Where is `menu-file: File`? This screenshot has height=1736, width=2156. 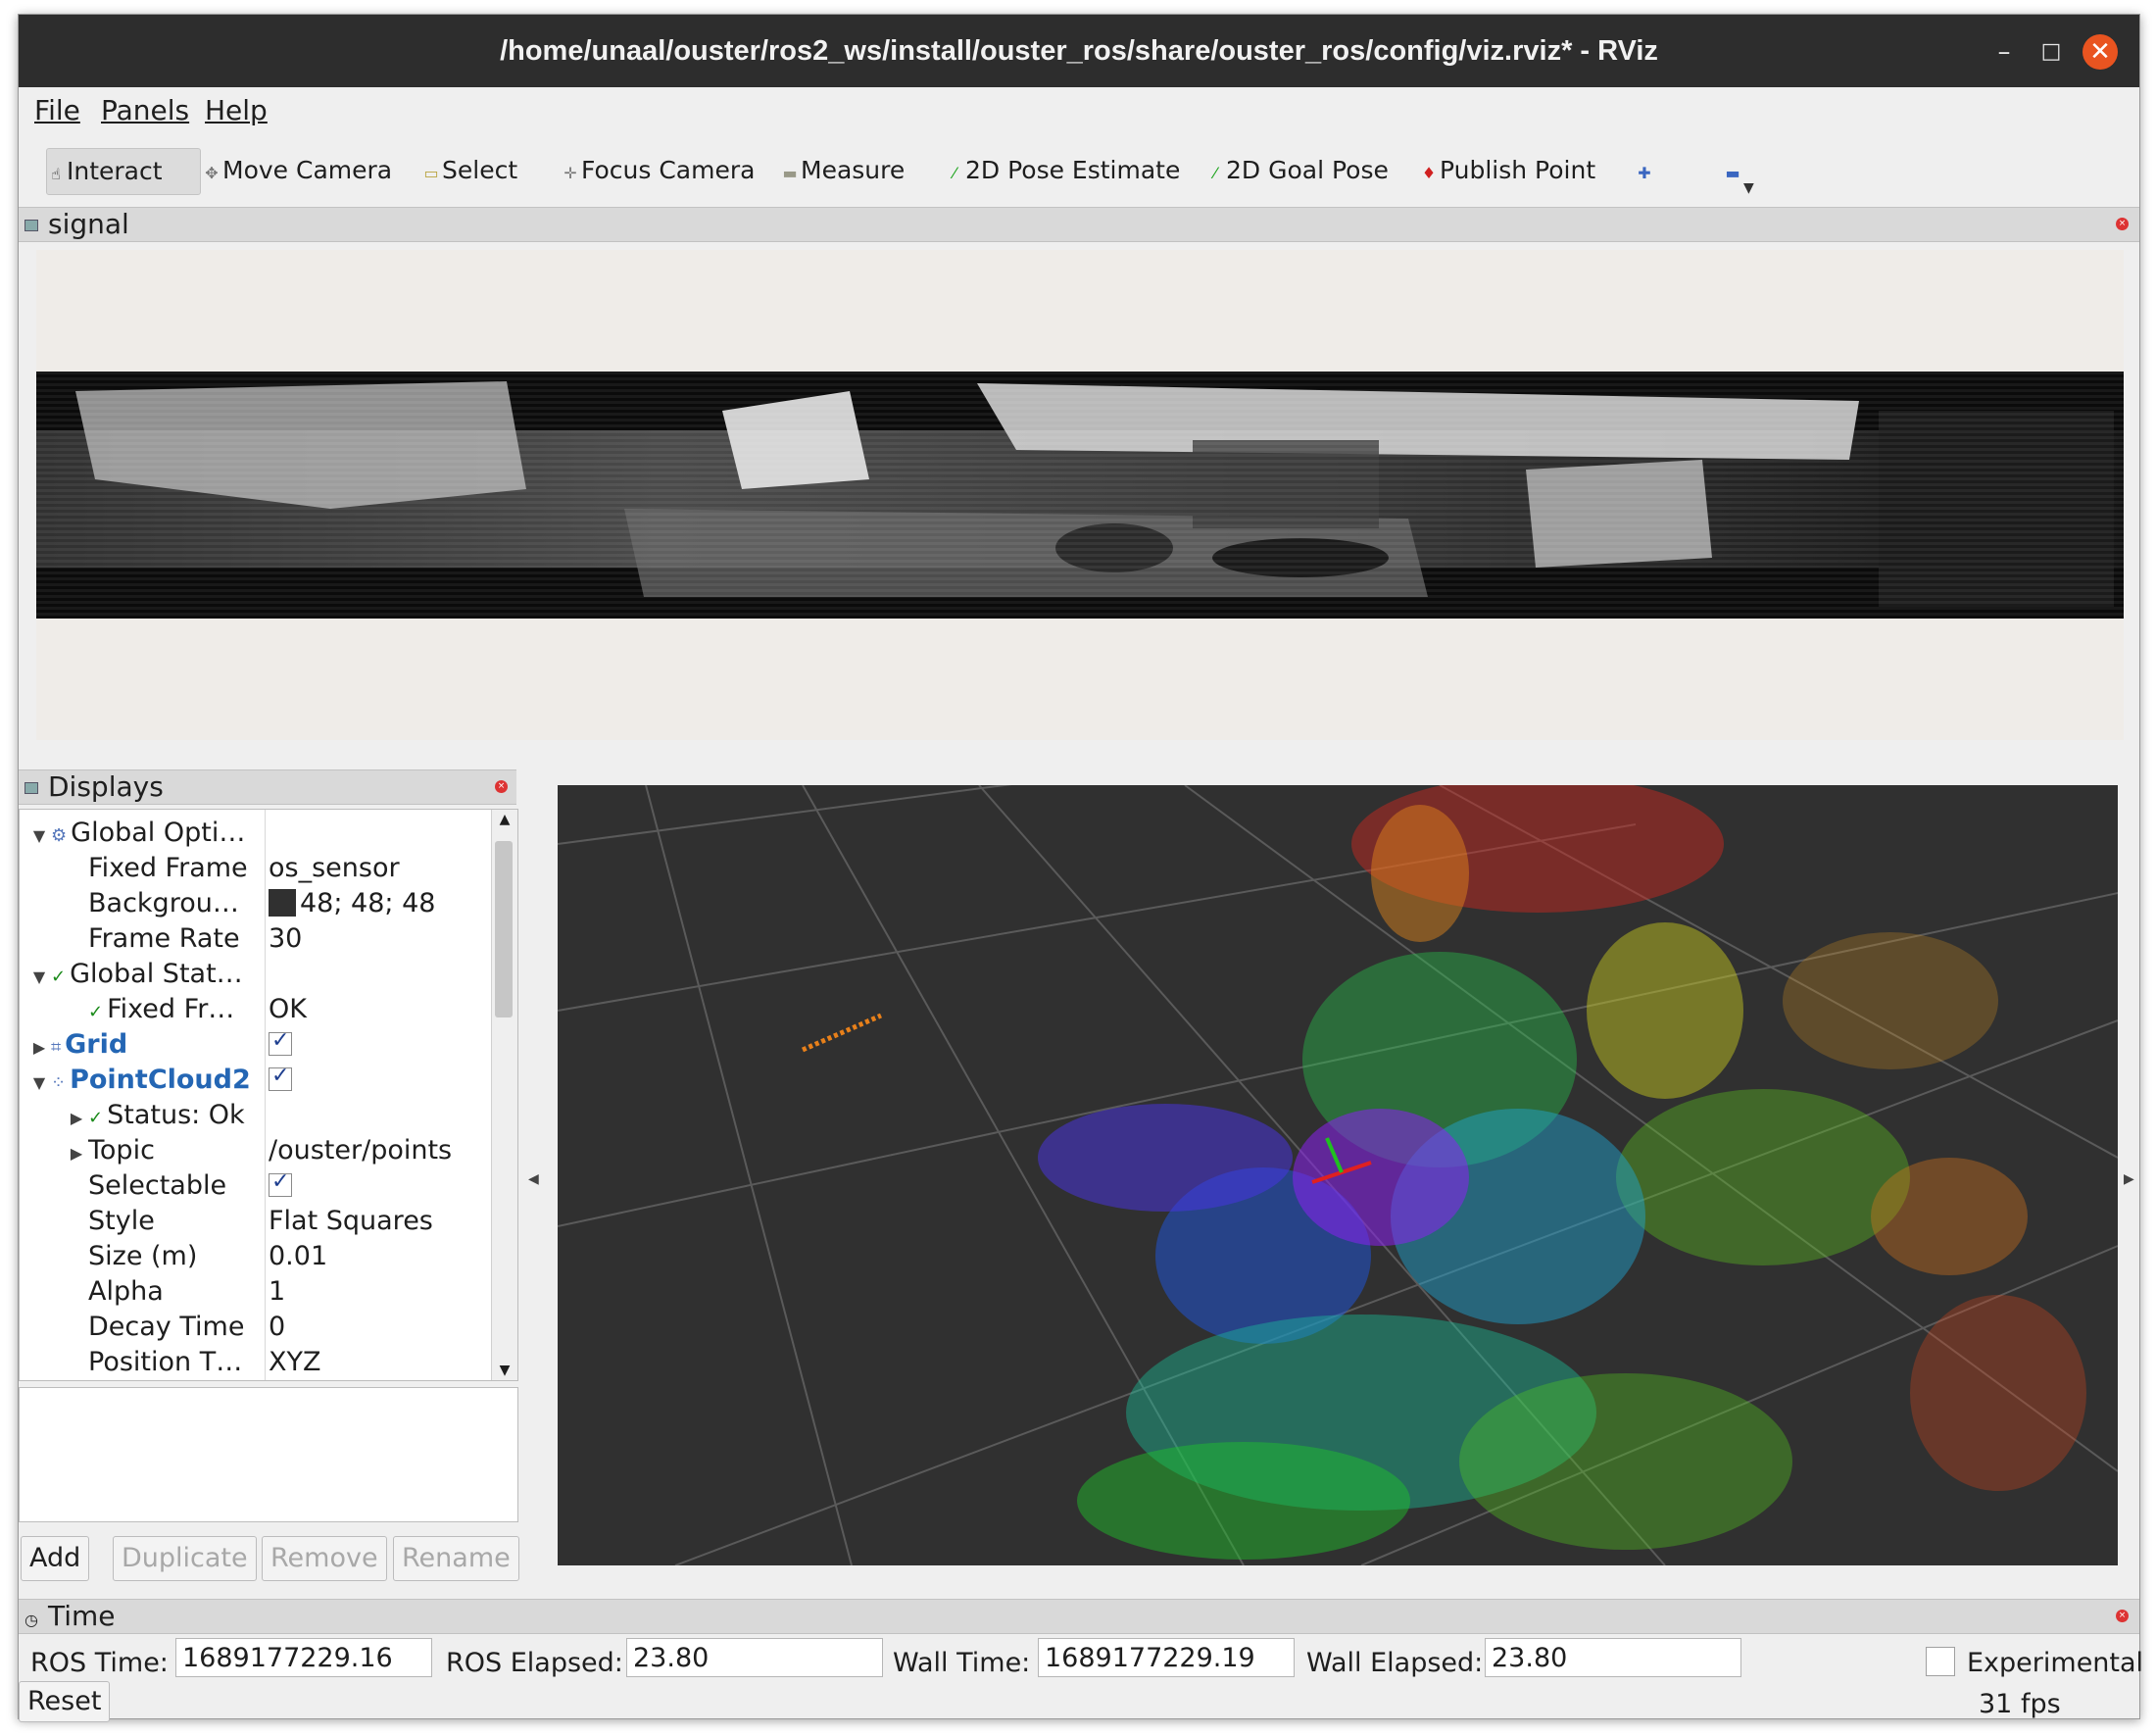
menu-file: File is located at coordinates (57, 110).